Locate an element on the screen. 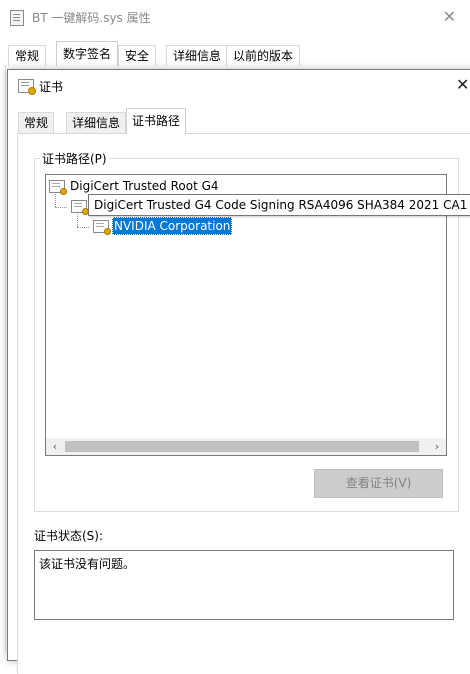 This screenshot has width=470, height=674. scroll-left-icon: ‹ is located at coordinates (55, 446).